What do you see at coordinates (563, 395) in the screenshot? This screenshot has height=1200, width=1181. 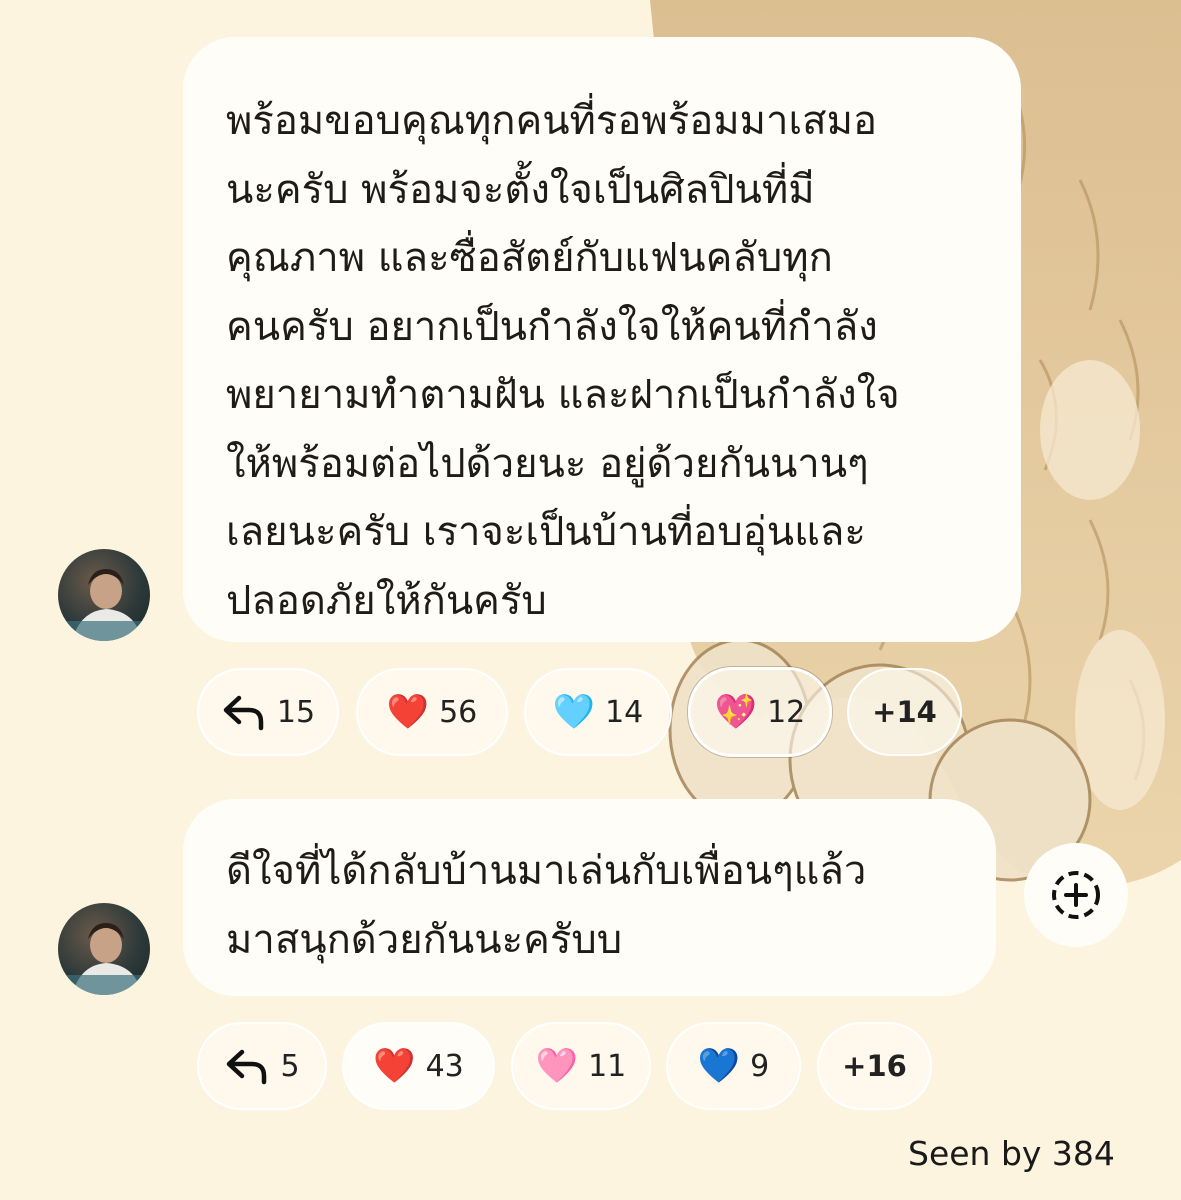 I see `message-text-line: พยายามทำตามฝัน และฝากเป็นกำลังใจ` at bounding box center [563, 395].